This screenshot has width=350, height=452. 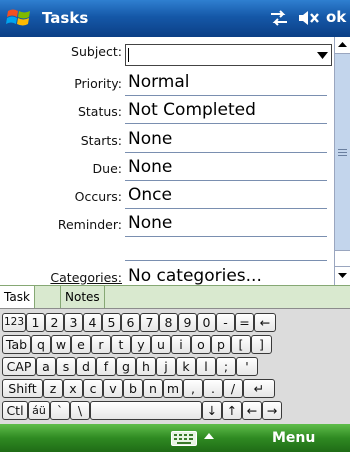 What do you see at coordinates (113, 388) in the screenshot?
I see `key-v: v` at bounding box center [113, 388].